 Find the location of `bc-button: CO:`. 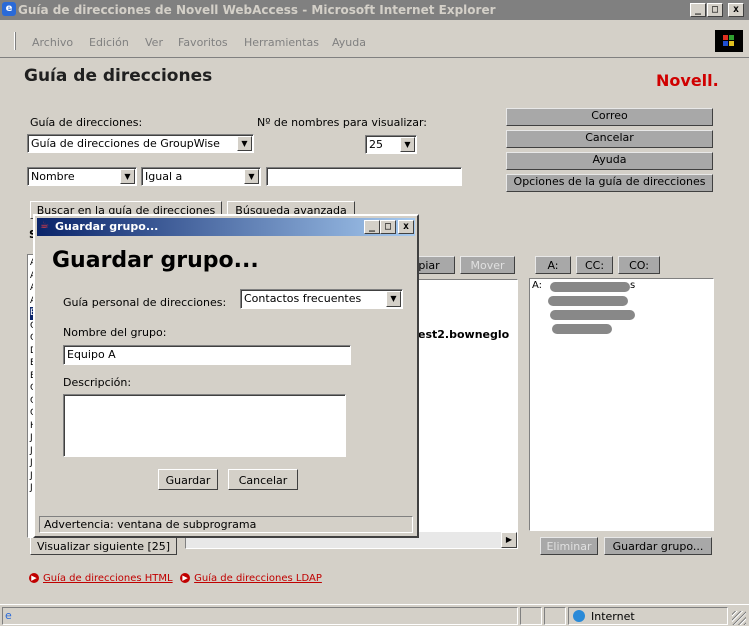

bc-button: CO: is located at coordinates (639, 265).